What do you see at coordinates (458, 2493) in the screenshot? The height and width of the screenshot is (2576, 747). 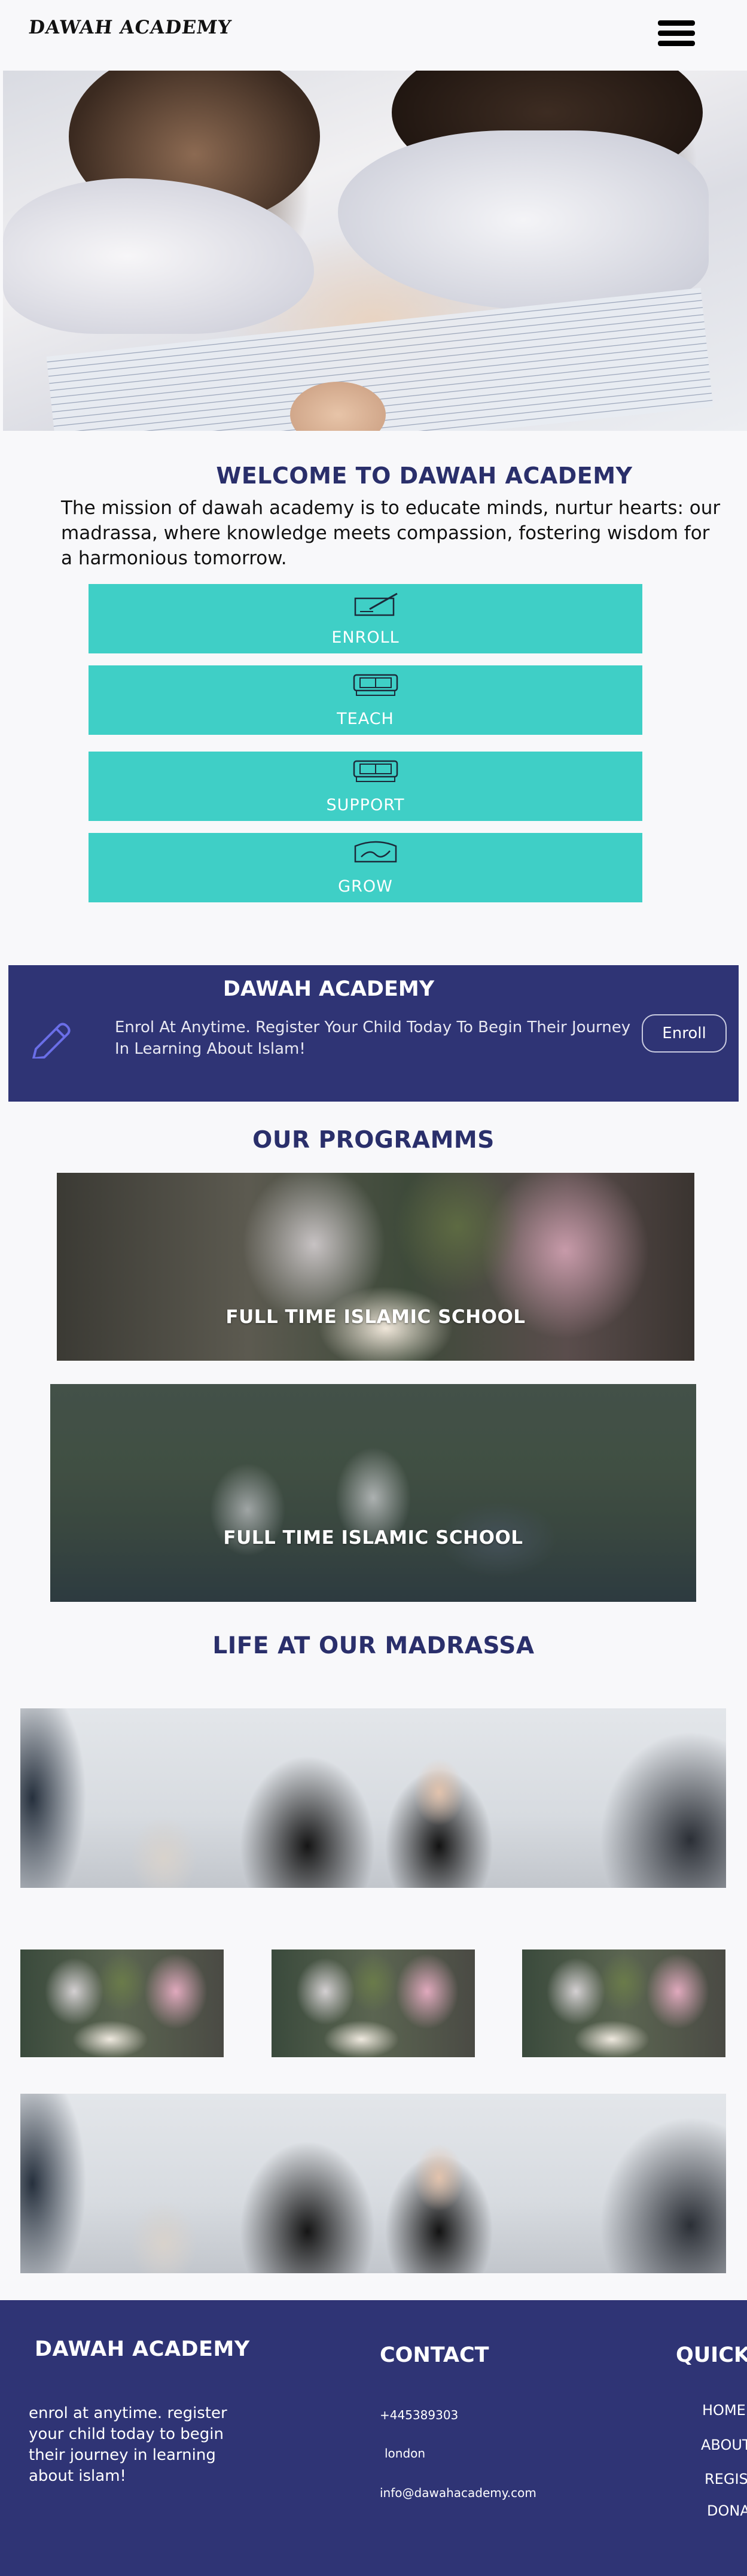 I see `contact-email: info@dawahacademy.com` at bounding box center [458, 2493].